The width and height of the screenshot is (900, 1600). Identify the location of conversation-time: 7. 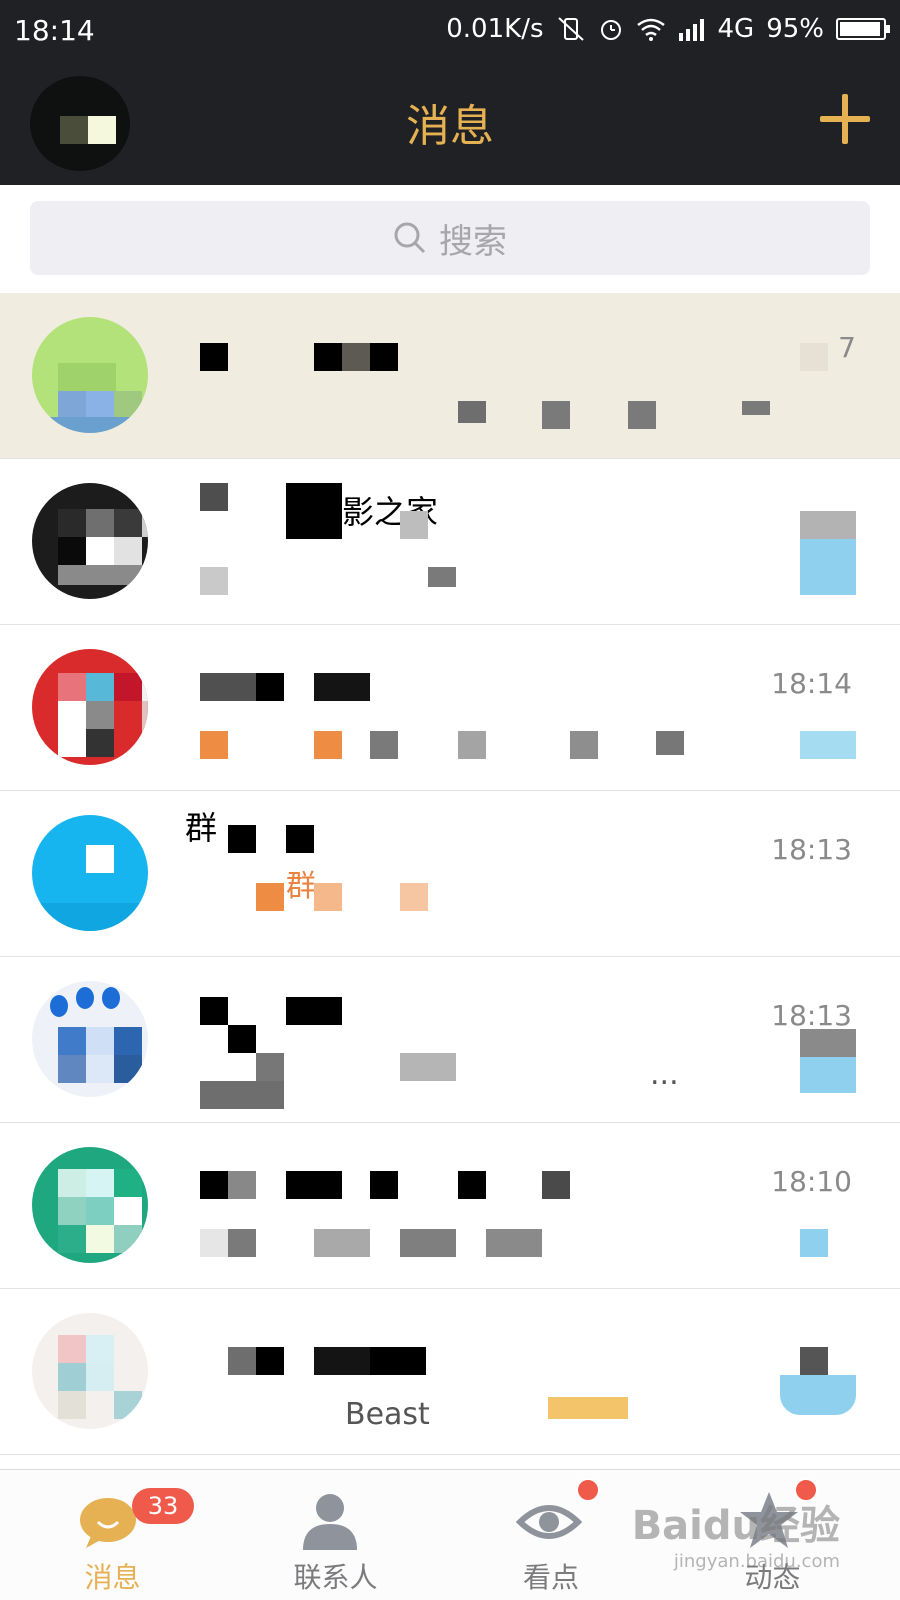
(847, 347).